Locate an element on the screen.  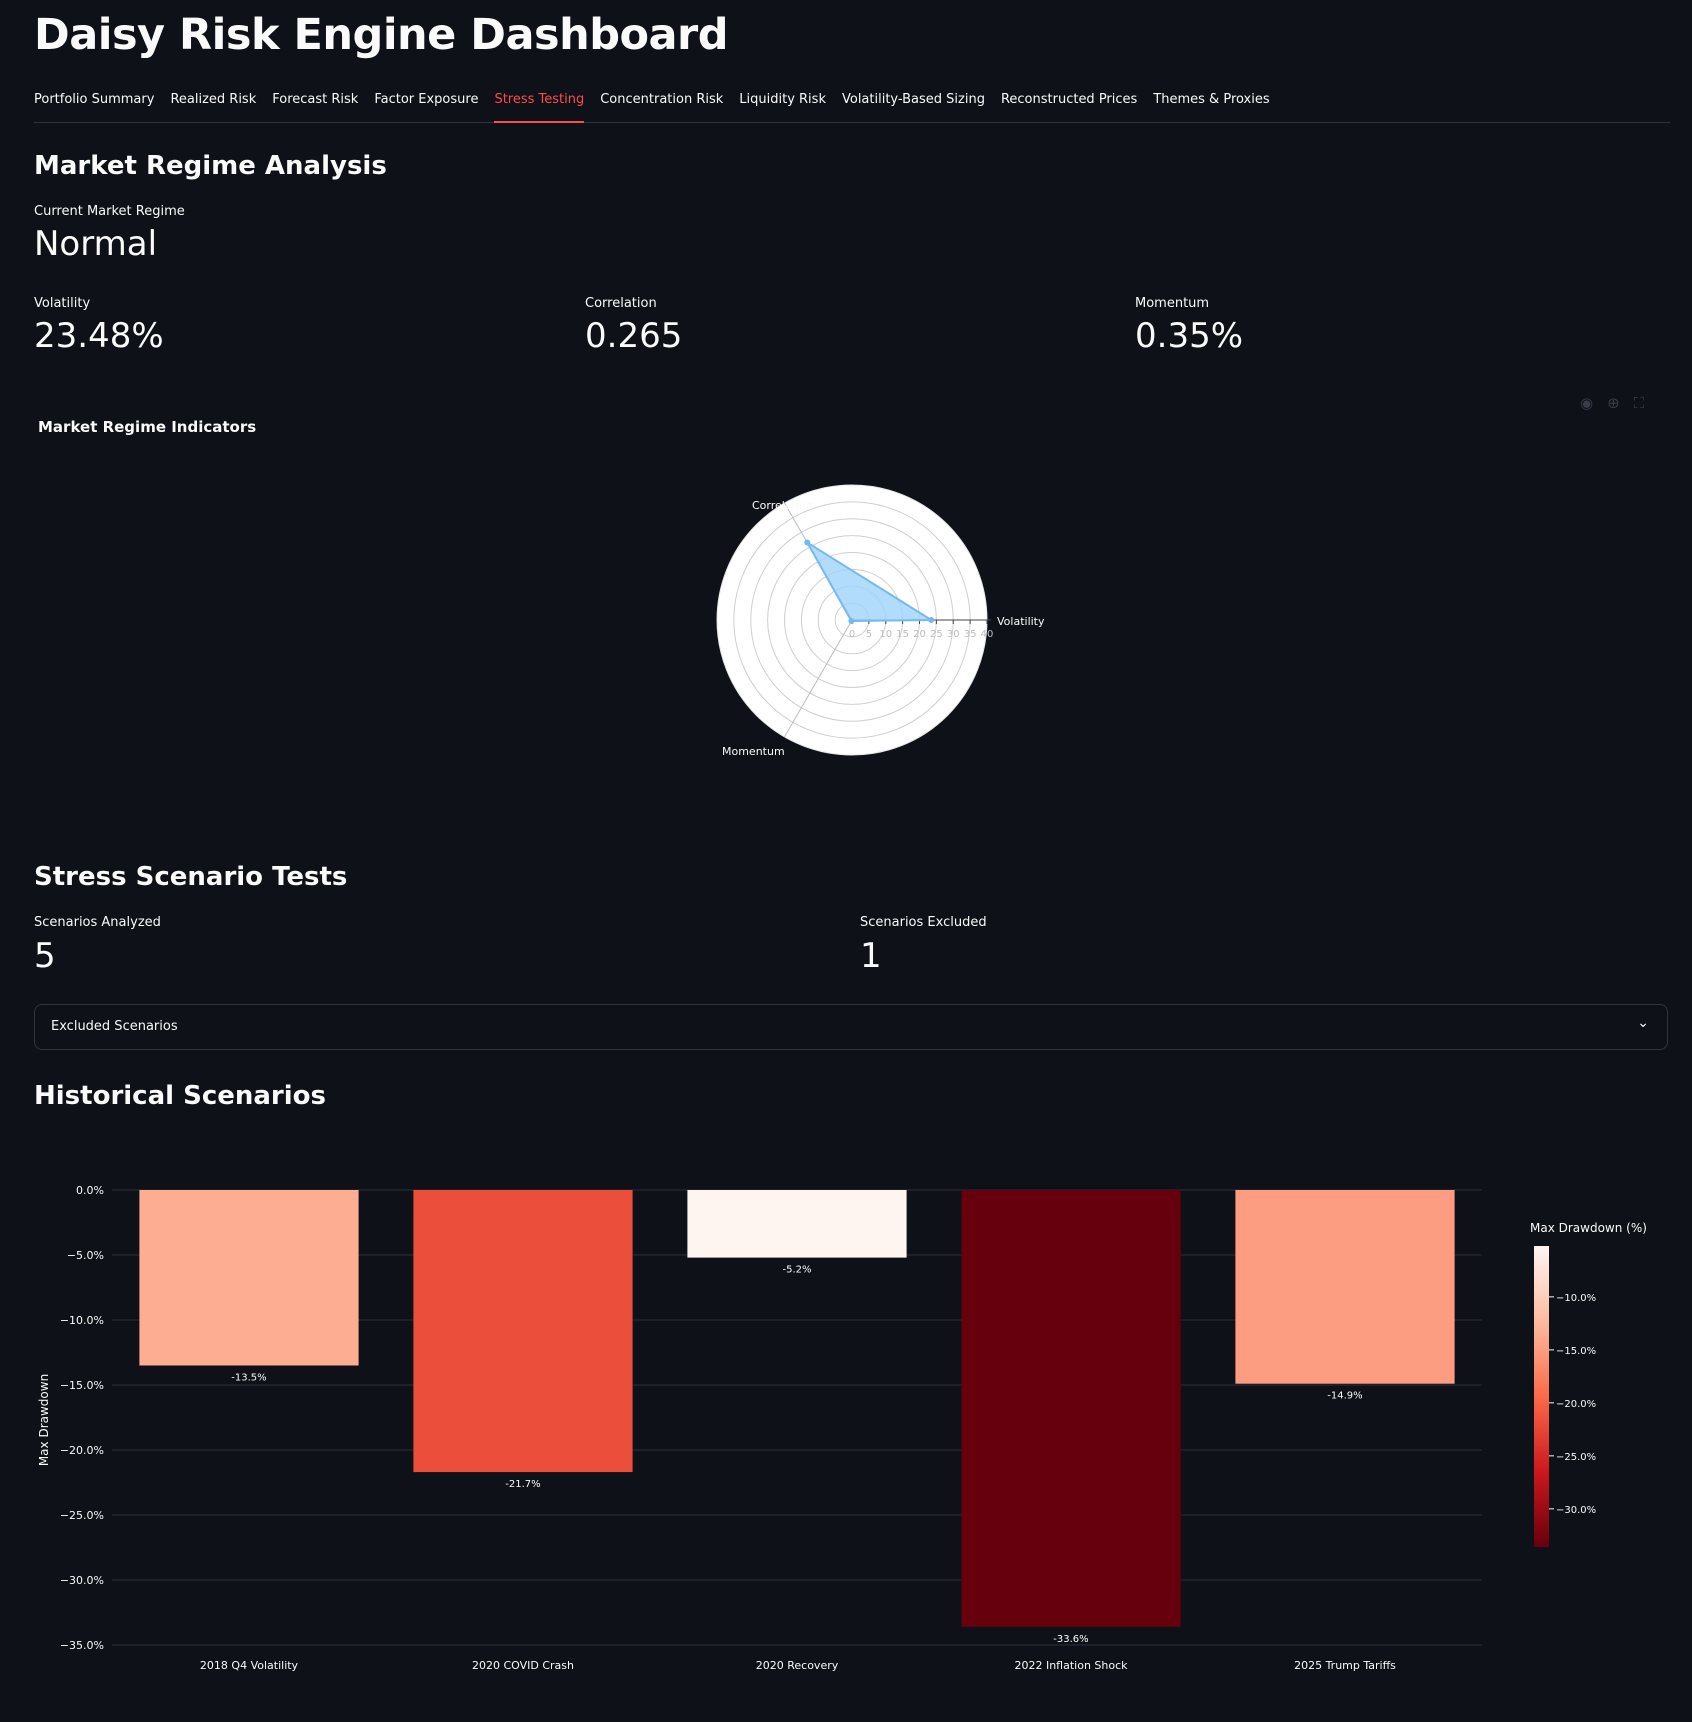
radial-tick-label: 20 is located at coordinates (919, 634).